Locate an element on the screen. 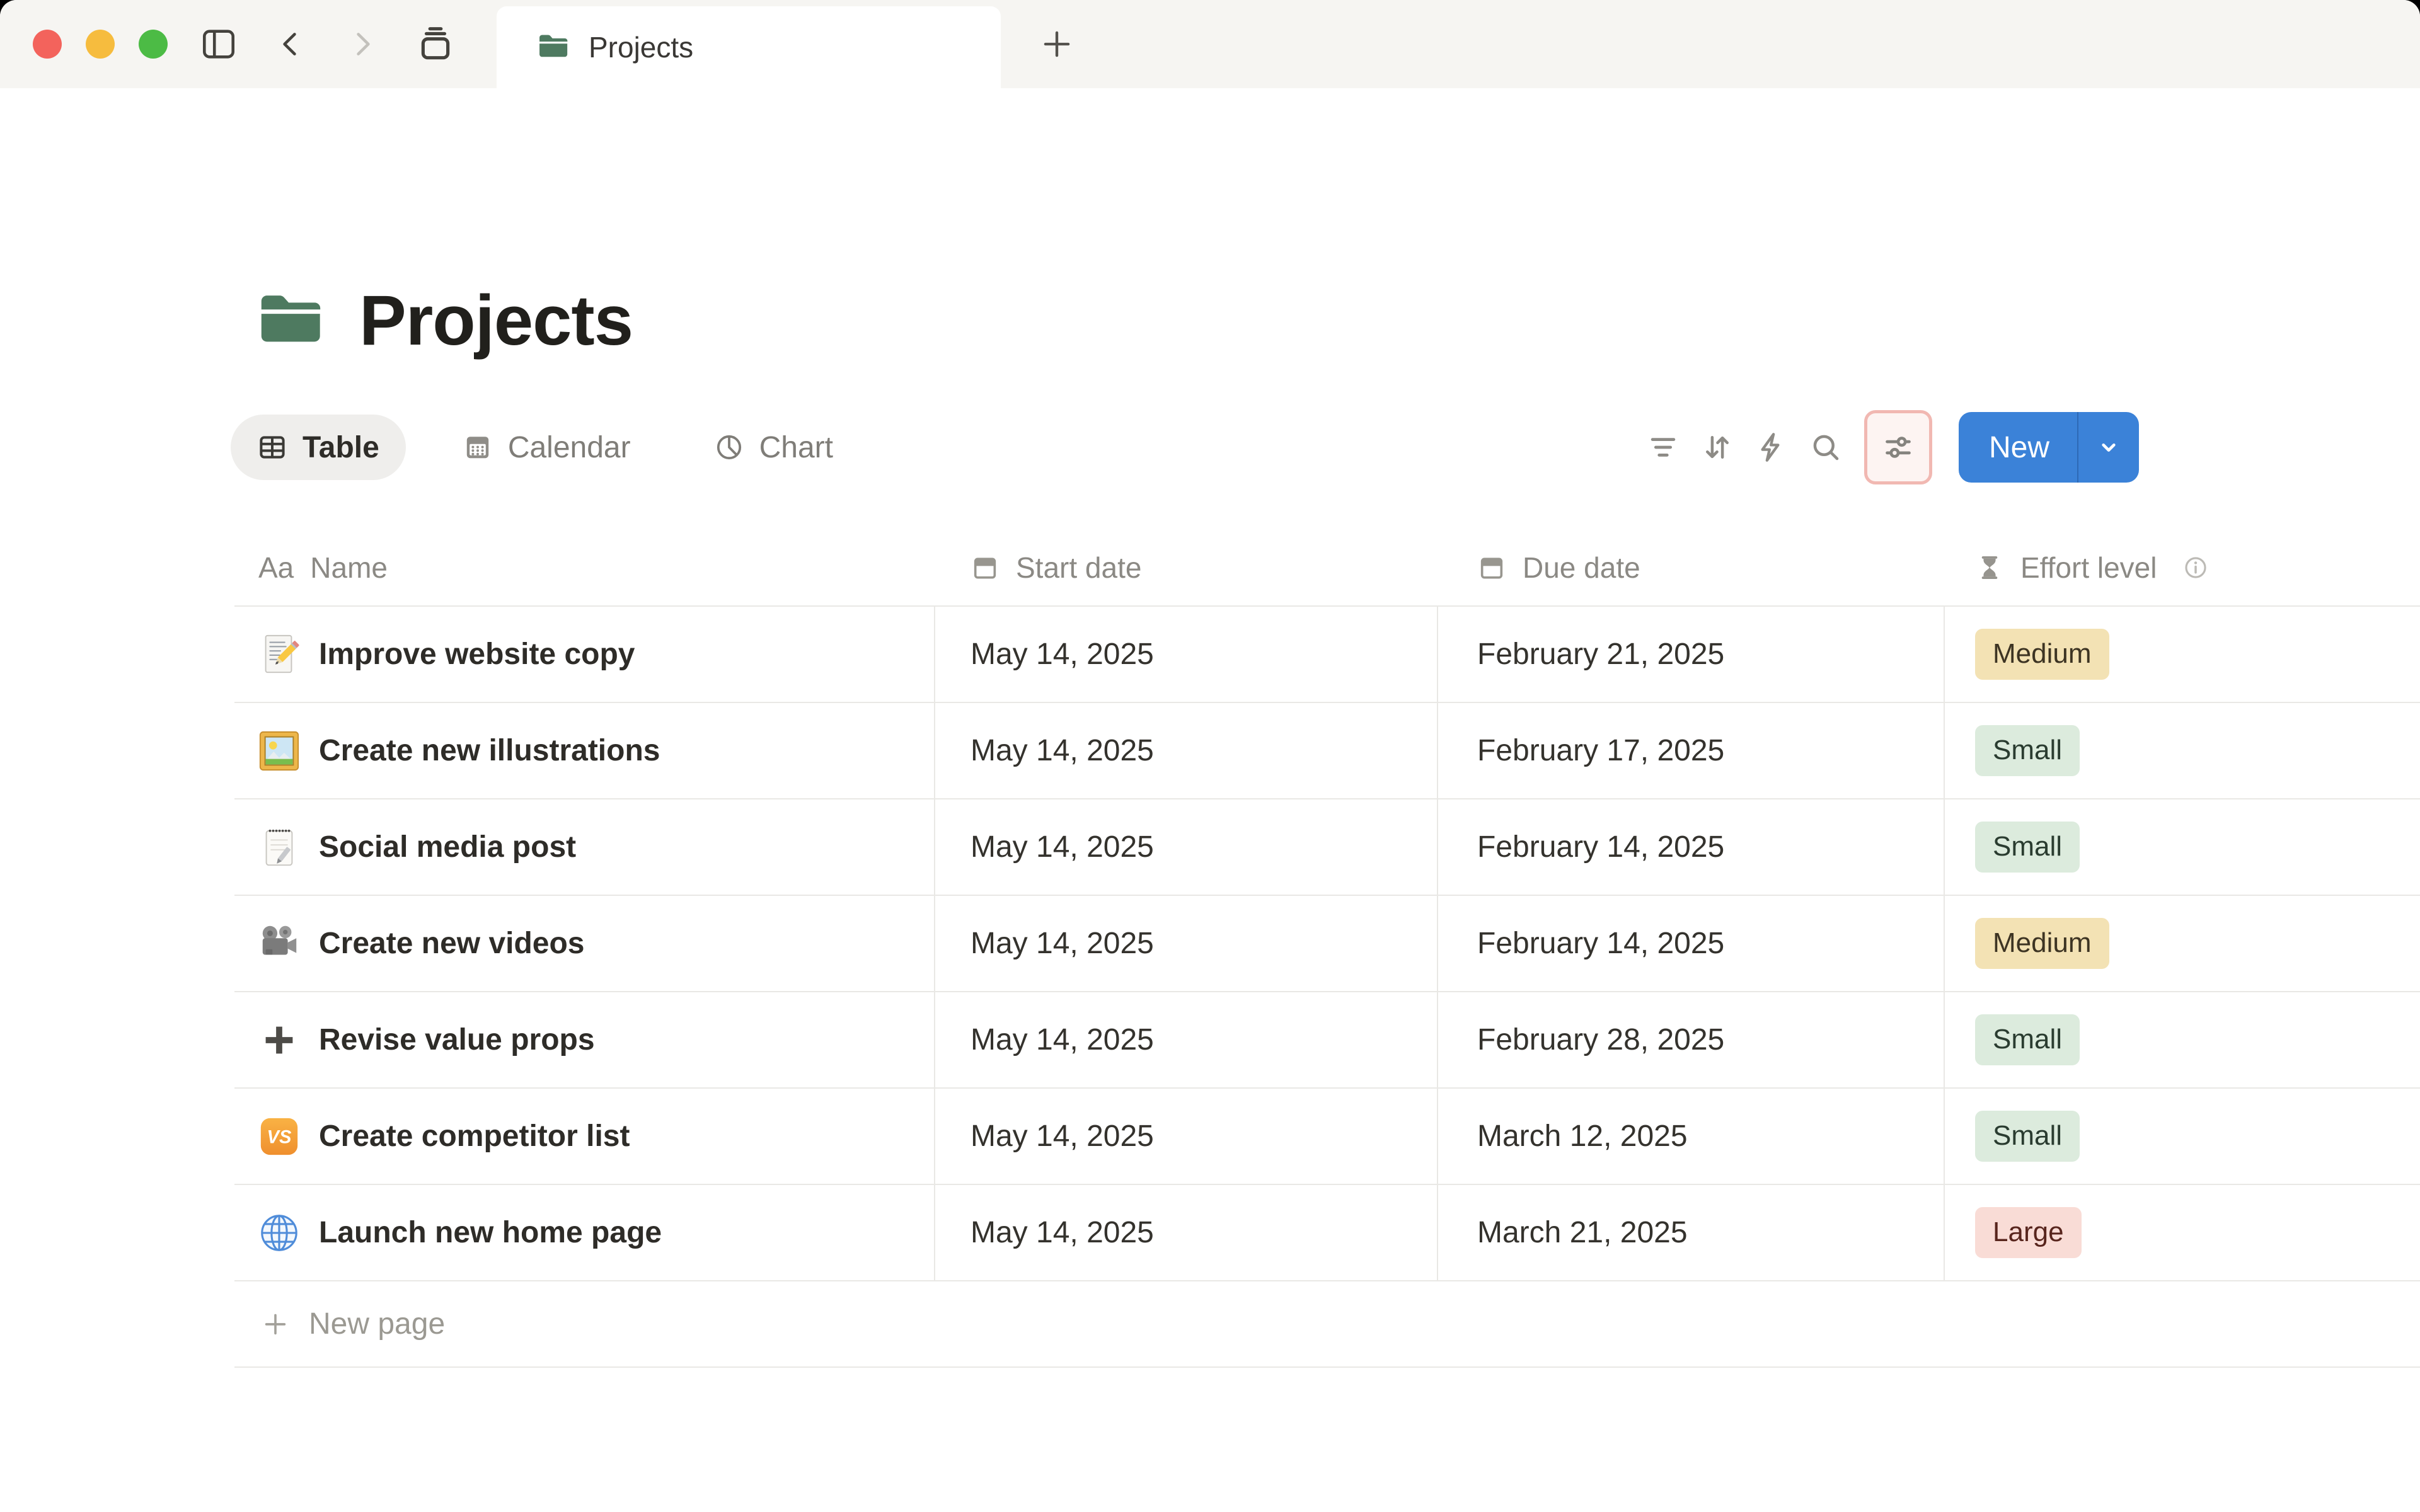  effort-badge: Medium is located at coordinates (2042, 654).